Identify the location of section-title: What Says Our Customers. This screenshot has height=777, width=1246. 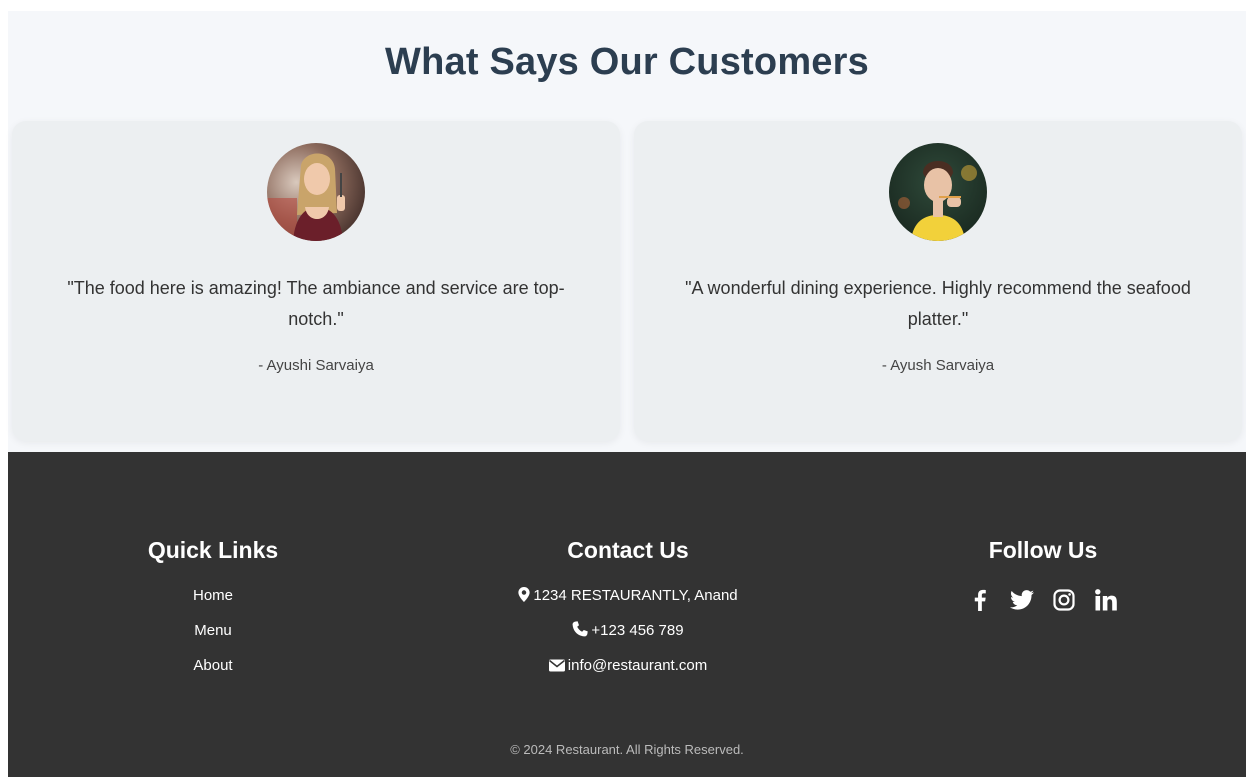
(627, 62).